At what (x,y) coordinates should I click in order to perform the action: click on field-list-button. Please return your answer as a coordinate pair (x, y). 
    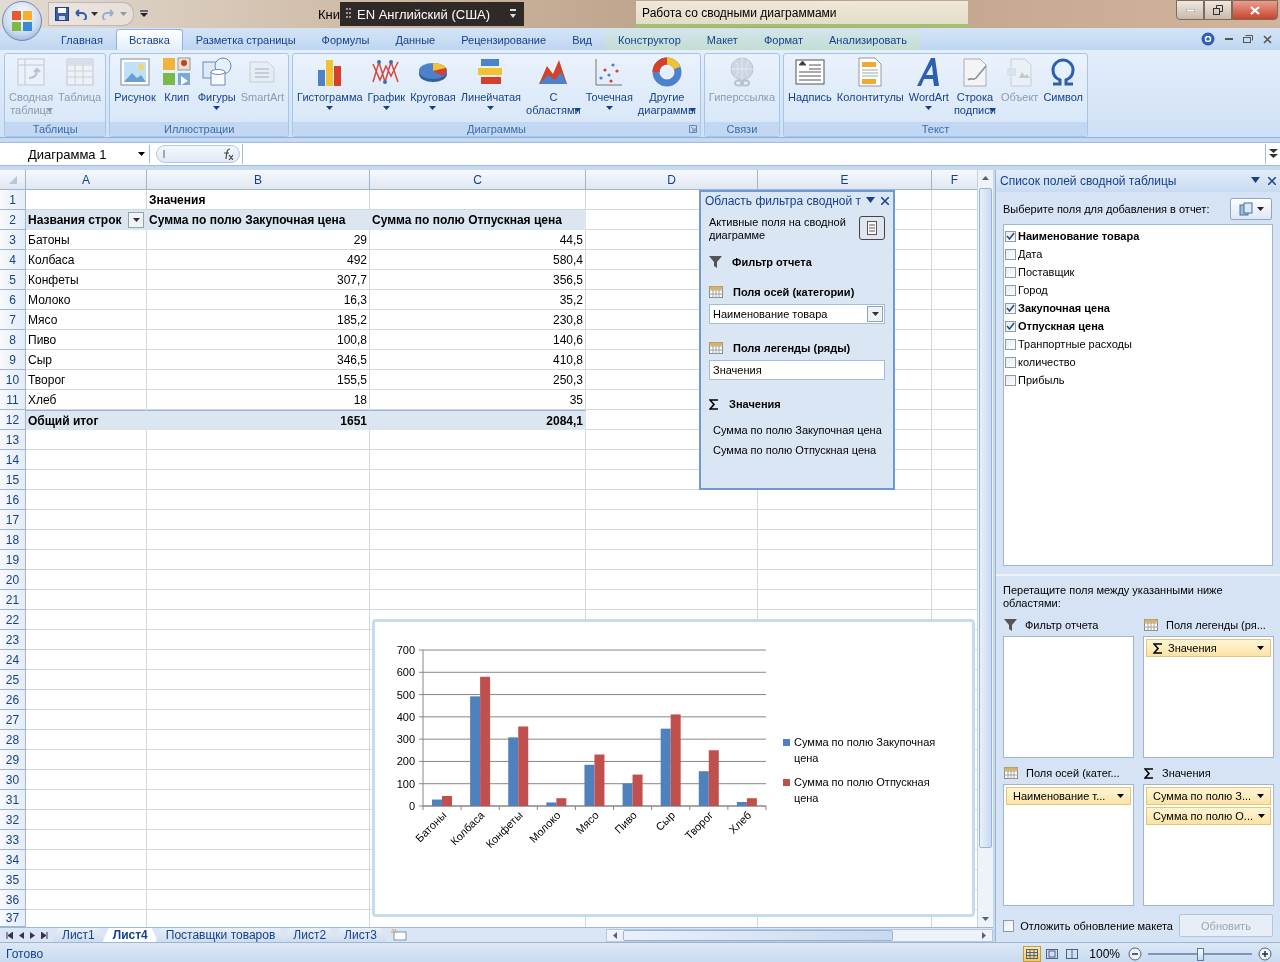
    Looking at the image, I should click on (872, 228).